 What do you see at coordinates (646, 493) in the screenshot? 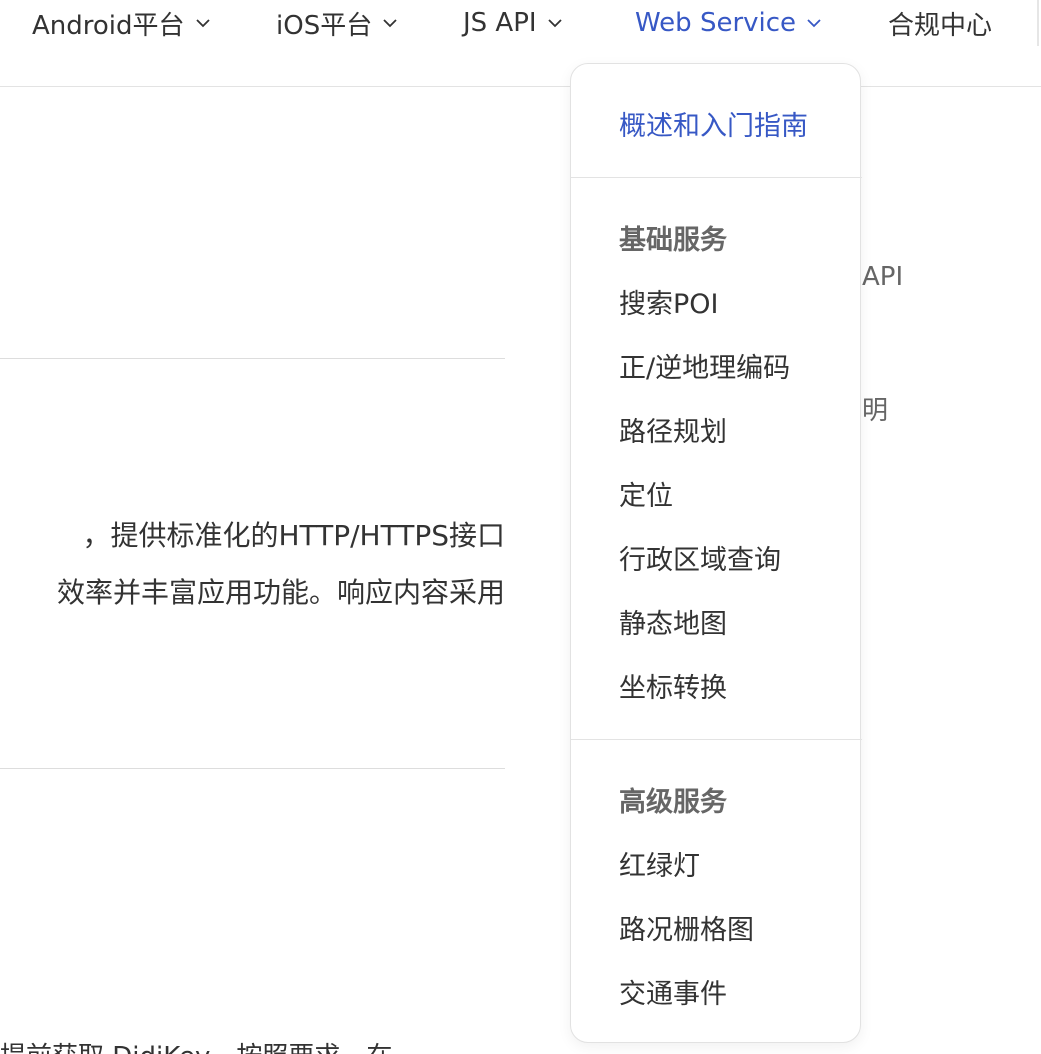
I see `menu-item-location: 定位` at bounding box center [646, 493].